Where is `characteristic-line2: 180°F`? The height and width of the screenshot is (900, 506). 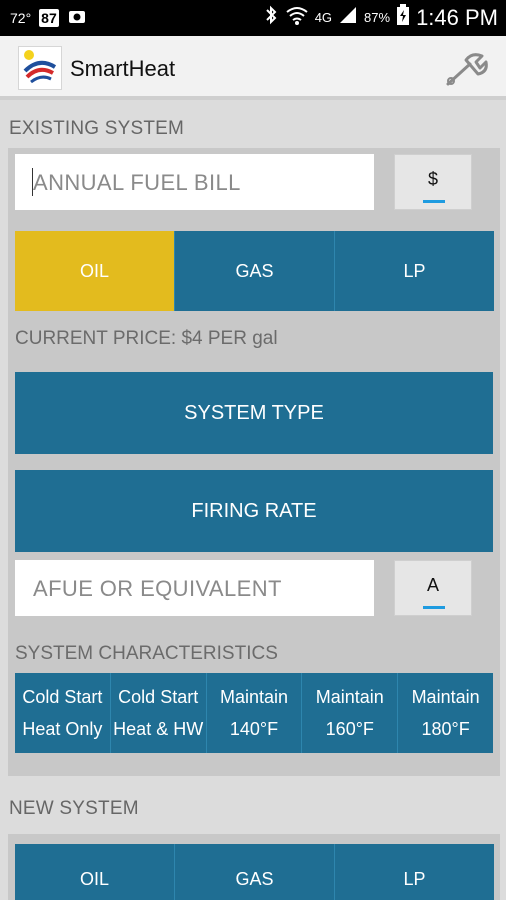
characteristic-line2: 180°F is located at coordinates (445, 729).